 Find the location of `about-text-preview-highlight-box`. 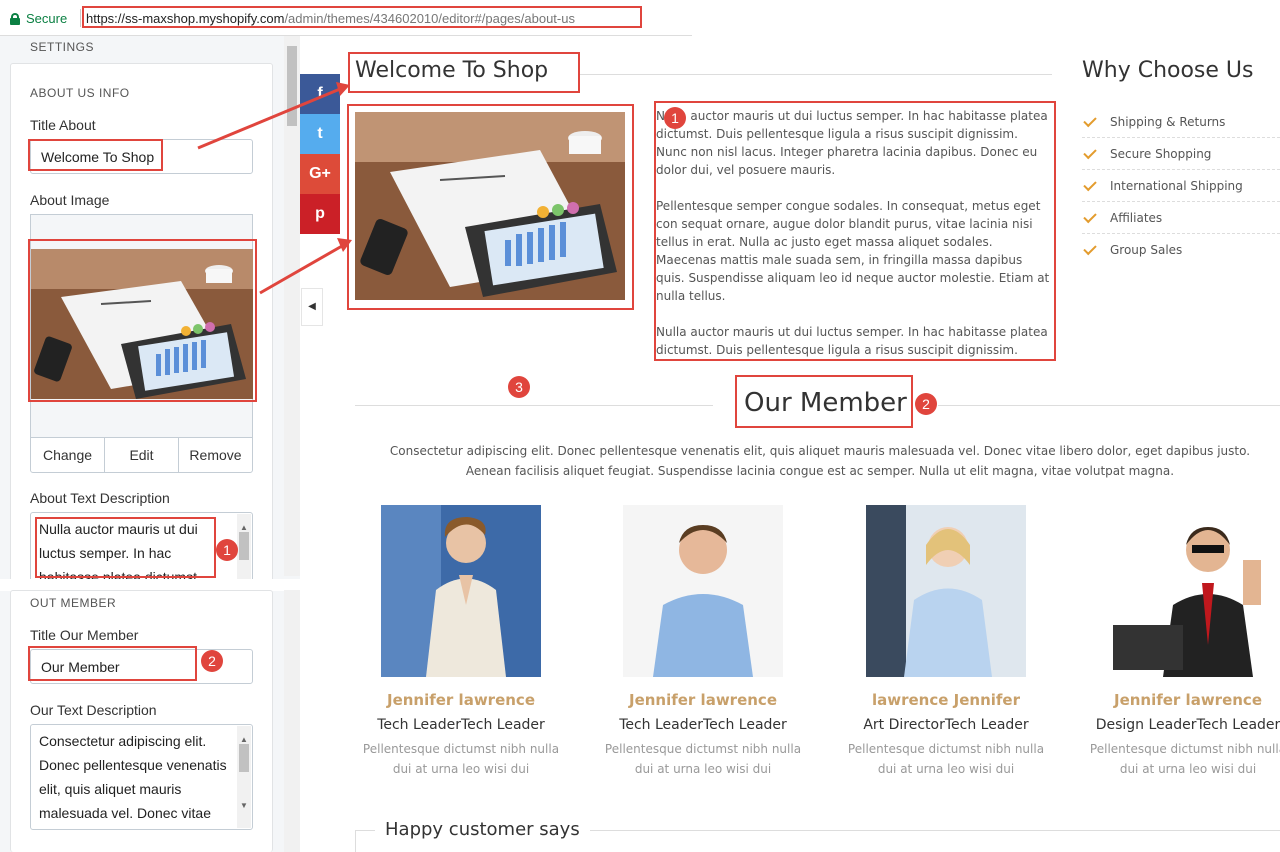

about-text-preview-highlight-box is located at coordinates (855, 231).